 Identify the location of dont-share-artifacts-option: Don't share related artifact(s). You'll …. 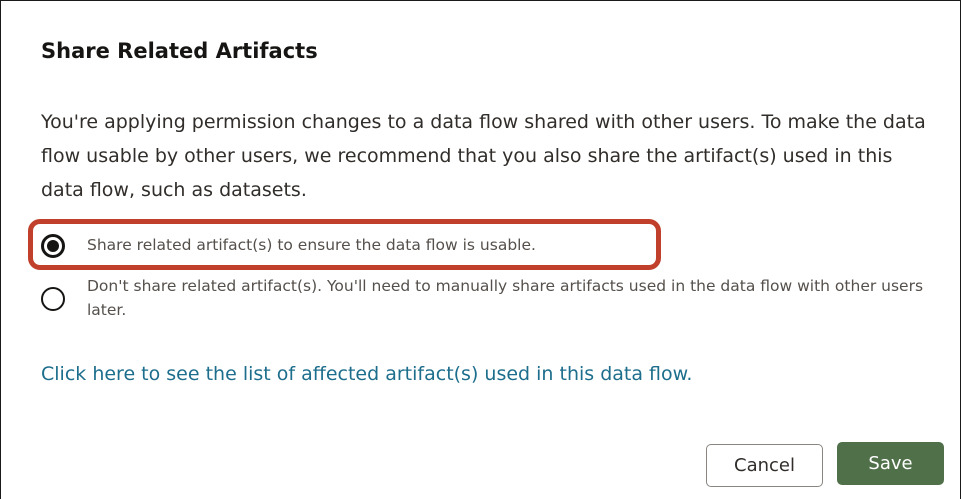
(491, 298).